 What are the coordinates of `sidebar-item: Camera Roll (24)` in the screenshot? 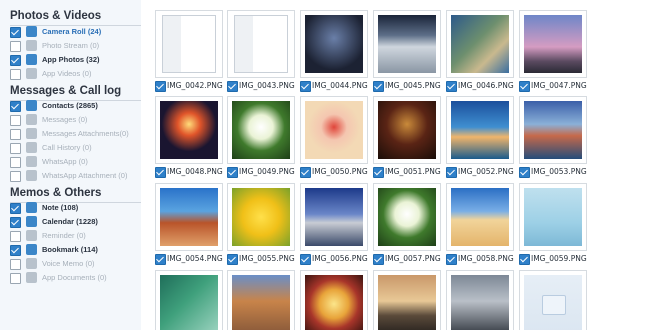 It's located at (75, 33).